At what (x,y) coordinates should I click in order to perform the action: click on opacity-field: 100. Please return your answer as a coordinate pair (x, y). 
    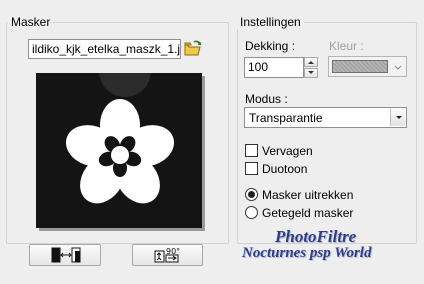
    Looking at the image, I should click on (274, 67).